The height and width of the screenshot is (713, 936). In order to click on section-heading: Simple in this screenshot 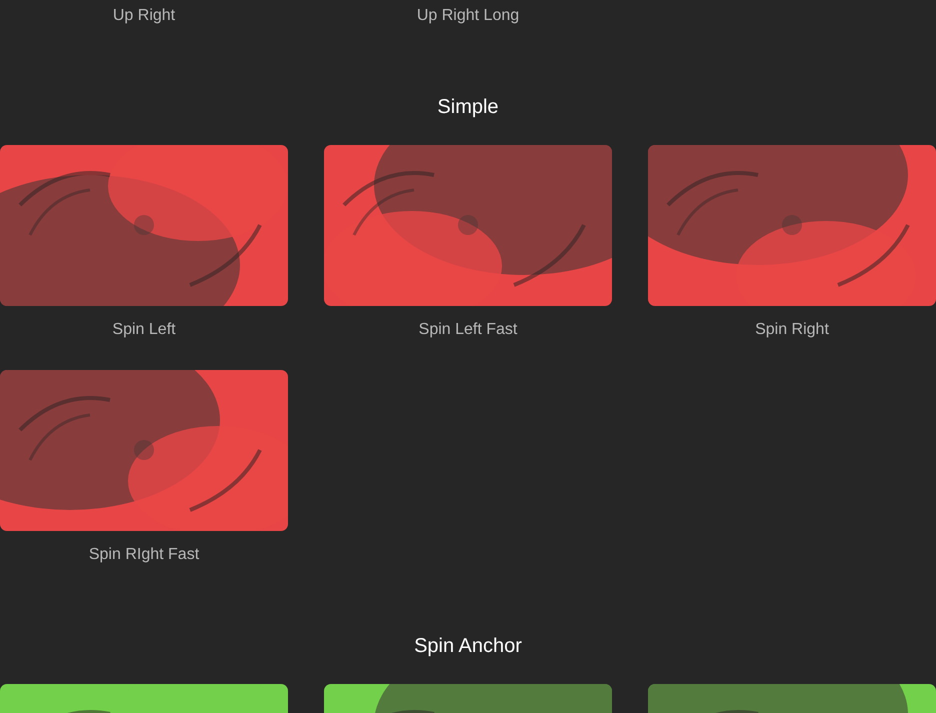, I will do `click(468, 107)`.